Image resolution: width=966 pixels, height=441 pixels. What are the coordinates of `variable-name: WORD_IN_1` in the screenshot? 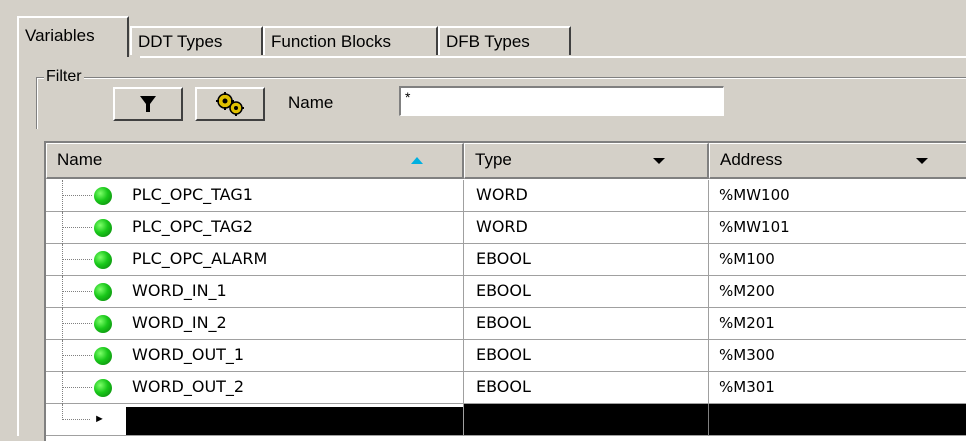 It's located at (179, 290).